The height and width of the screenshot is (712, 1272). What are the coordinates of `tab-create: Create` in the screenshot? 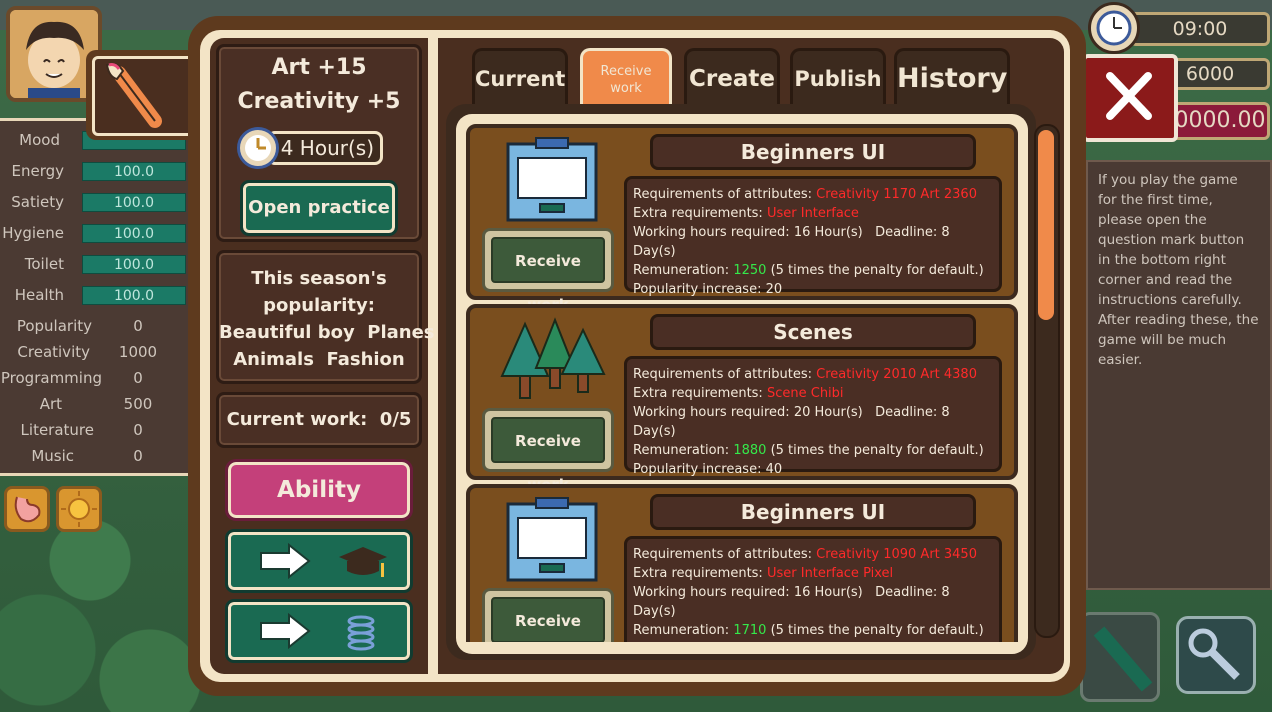 It's located at (732, 77).